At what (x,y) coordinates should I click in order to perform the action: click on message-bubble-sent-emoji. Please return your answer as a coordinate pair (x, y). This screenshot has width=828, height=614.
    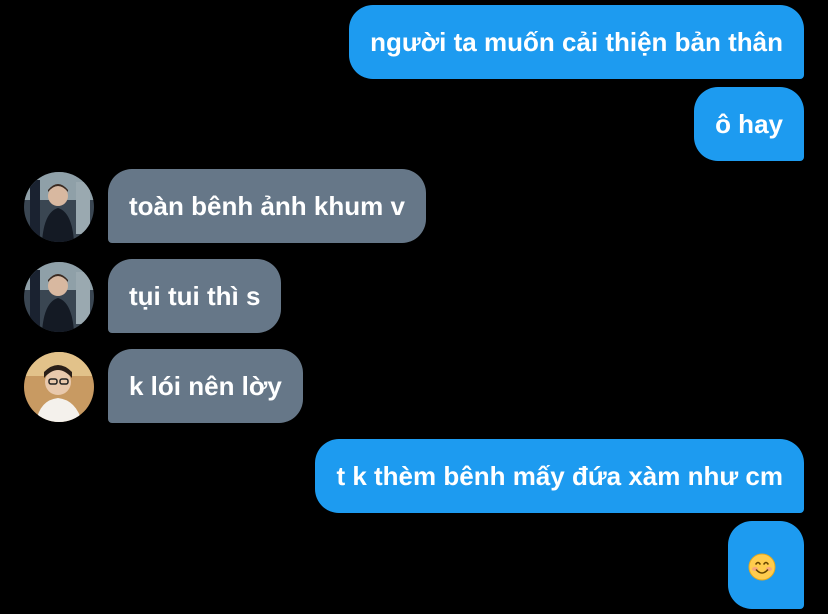
    Looking at the image, I should click on (766, 565).